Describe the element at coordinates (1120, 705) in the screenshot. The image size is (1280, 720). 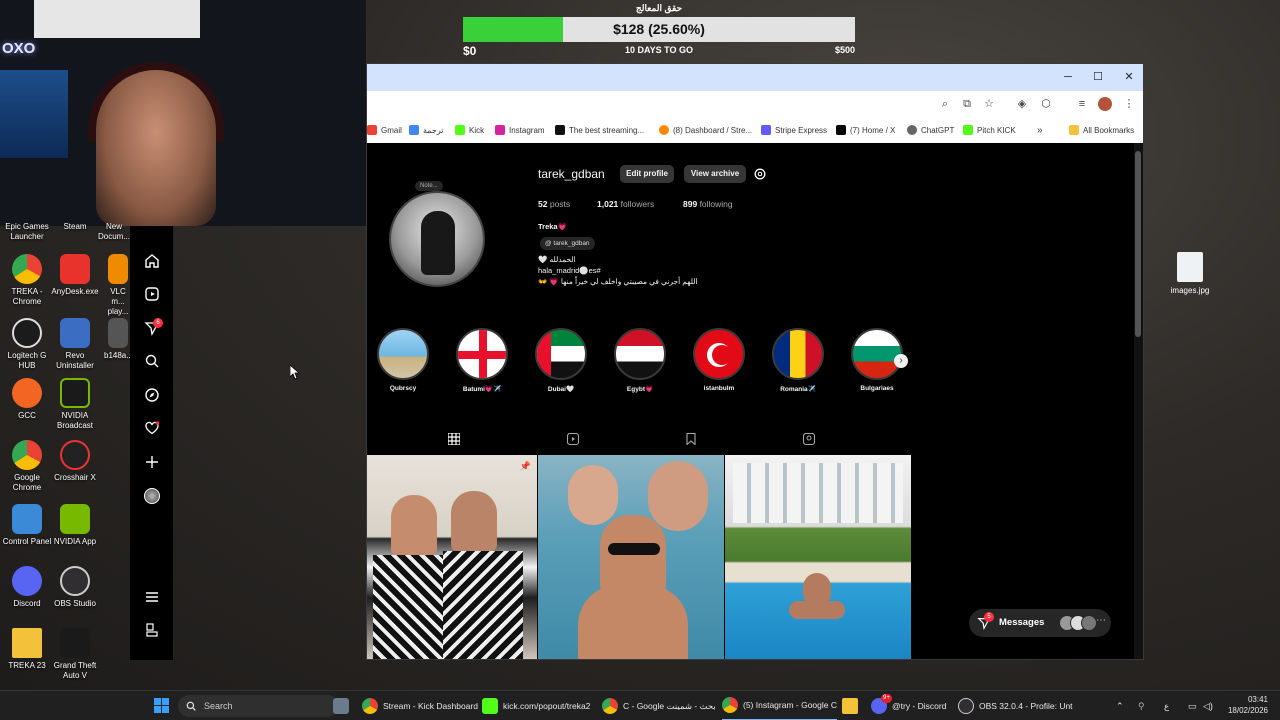
I see `tray-overflow-chevron-icon: ⌃` at that location.